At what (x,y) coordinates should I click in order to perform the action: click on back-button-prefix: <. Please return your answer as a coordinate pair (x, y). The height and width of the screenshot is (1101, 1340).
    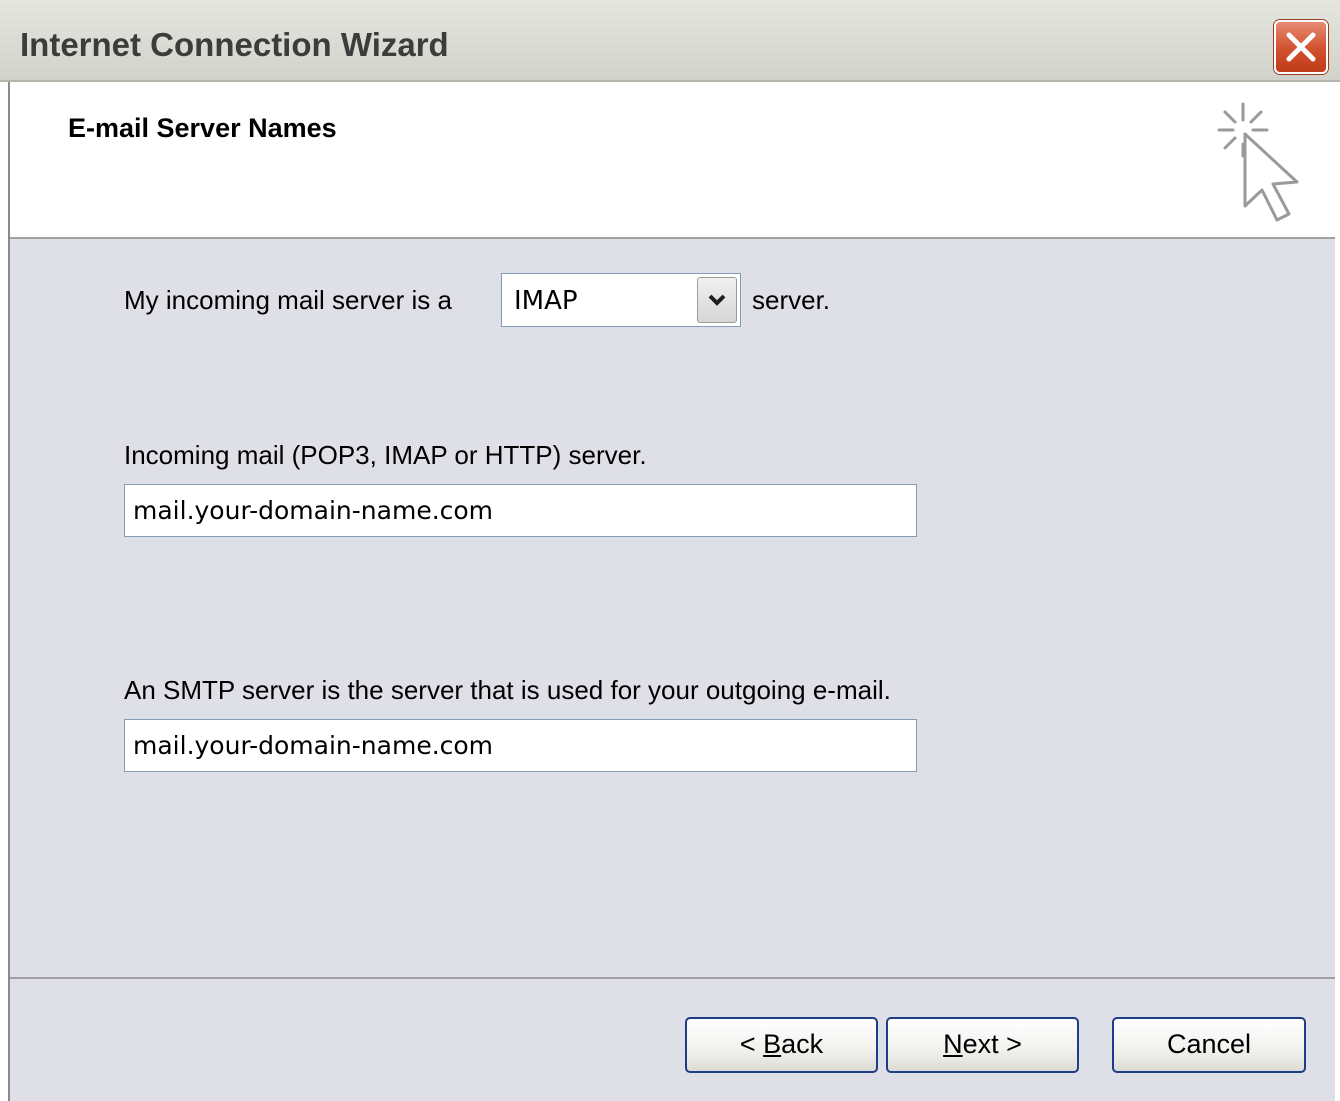
    Looking at the image, I should click on (751, 1044).